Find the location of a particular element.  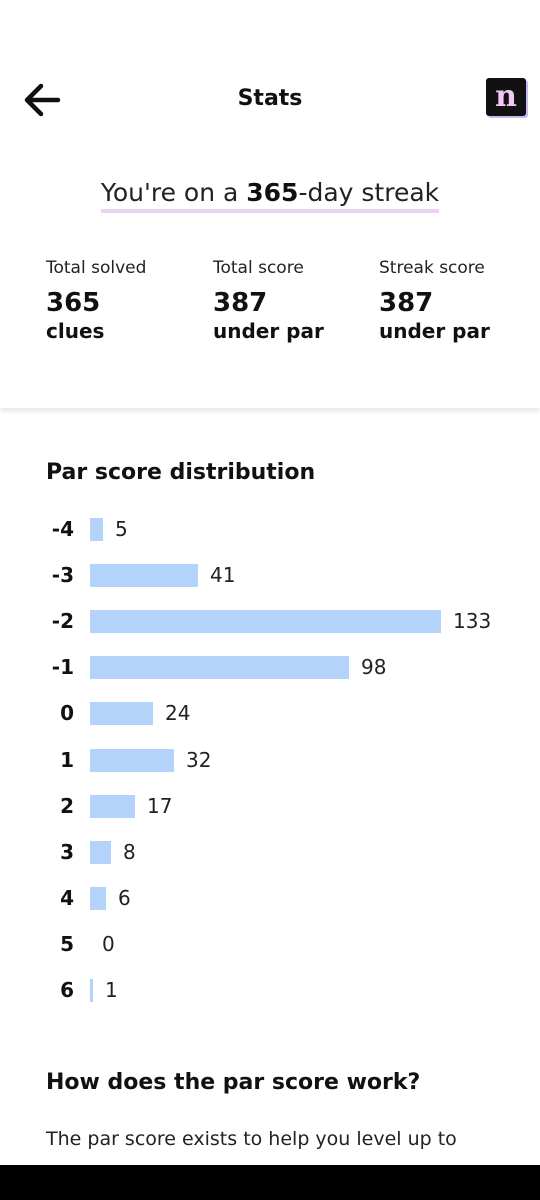

stat-label: Streak score is located at coordinates (432, 268).